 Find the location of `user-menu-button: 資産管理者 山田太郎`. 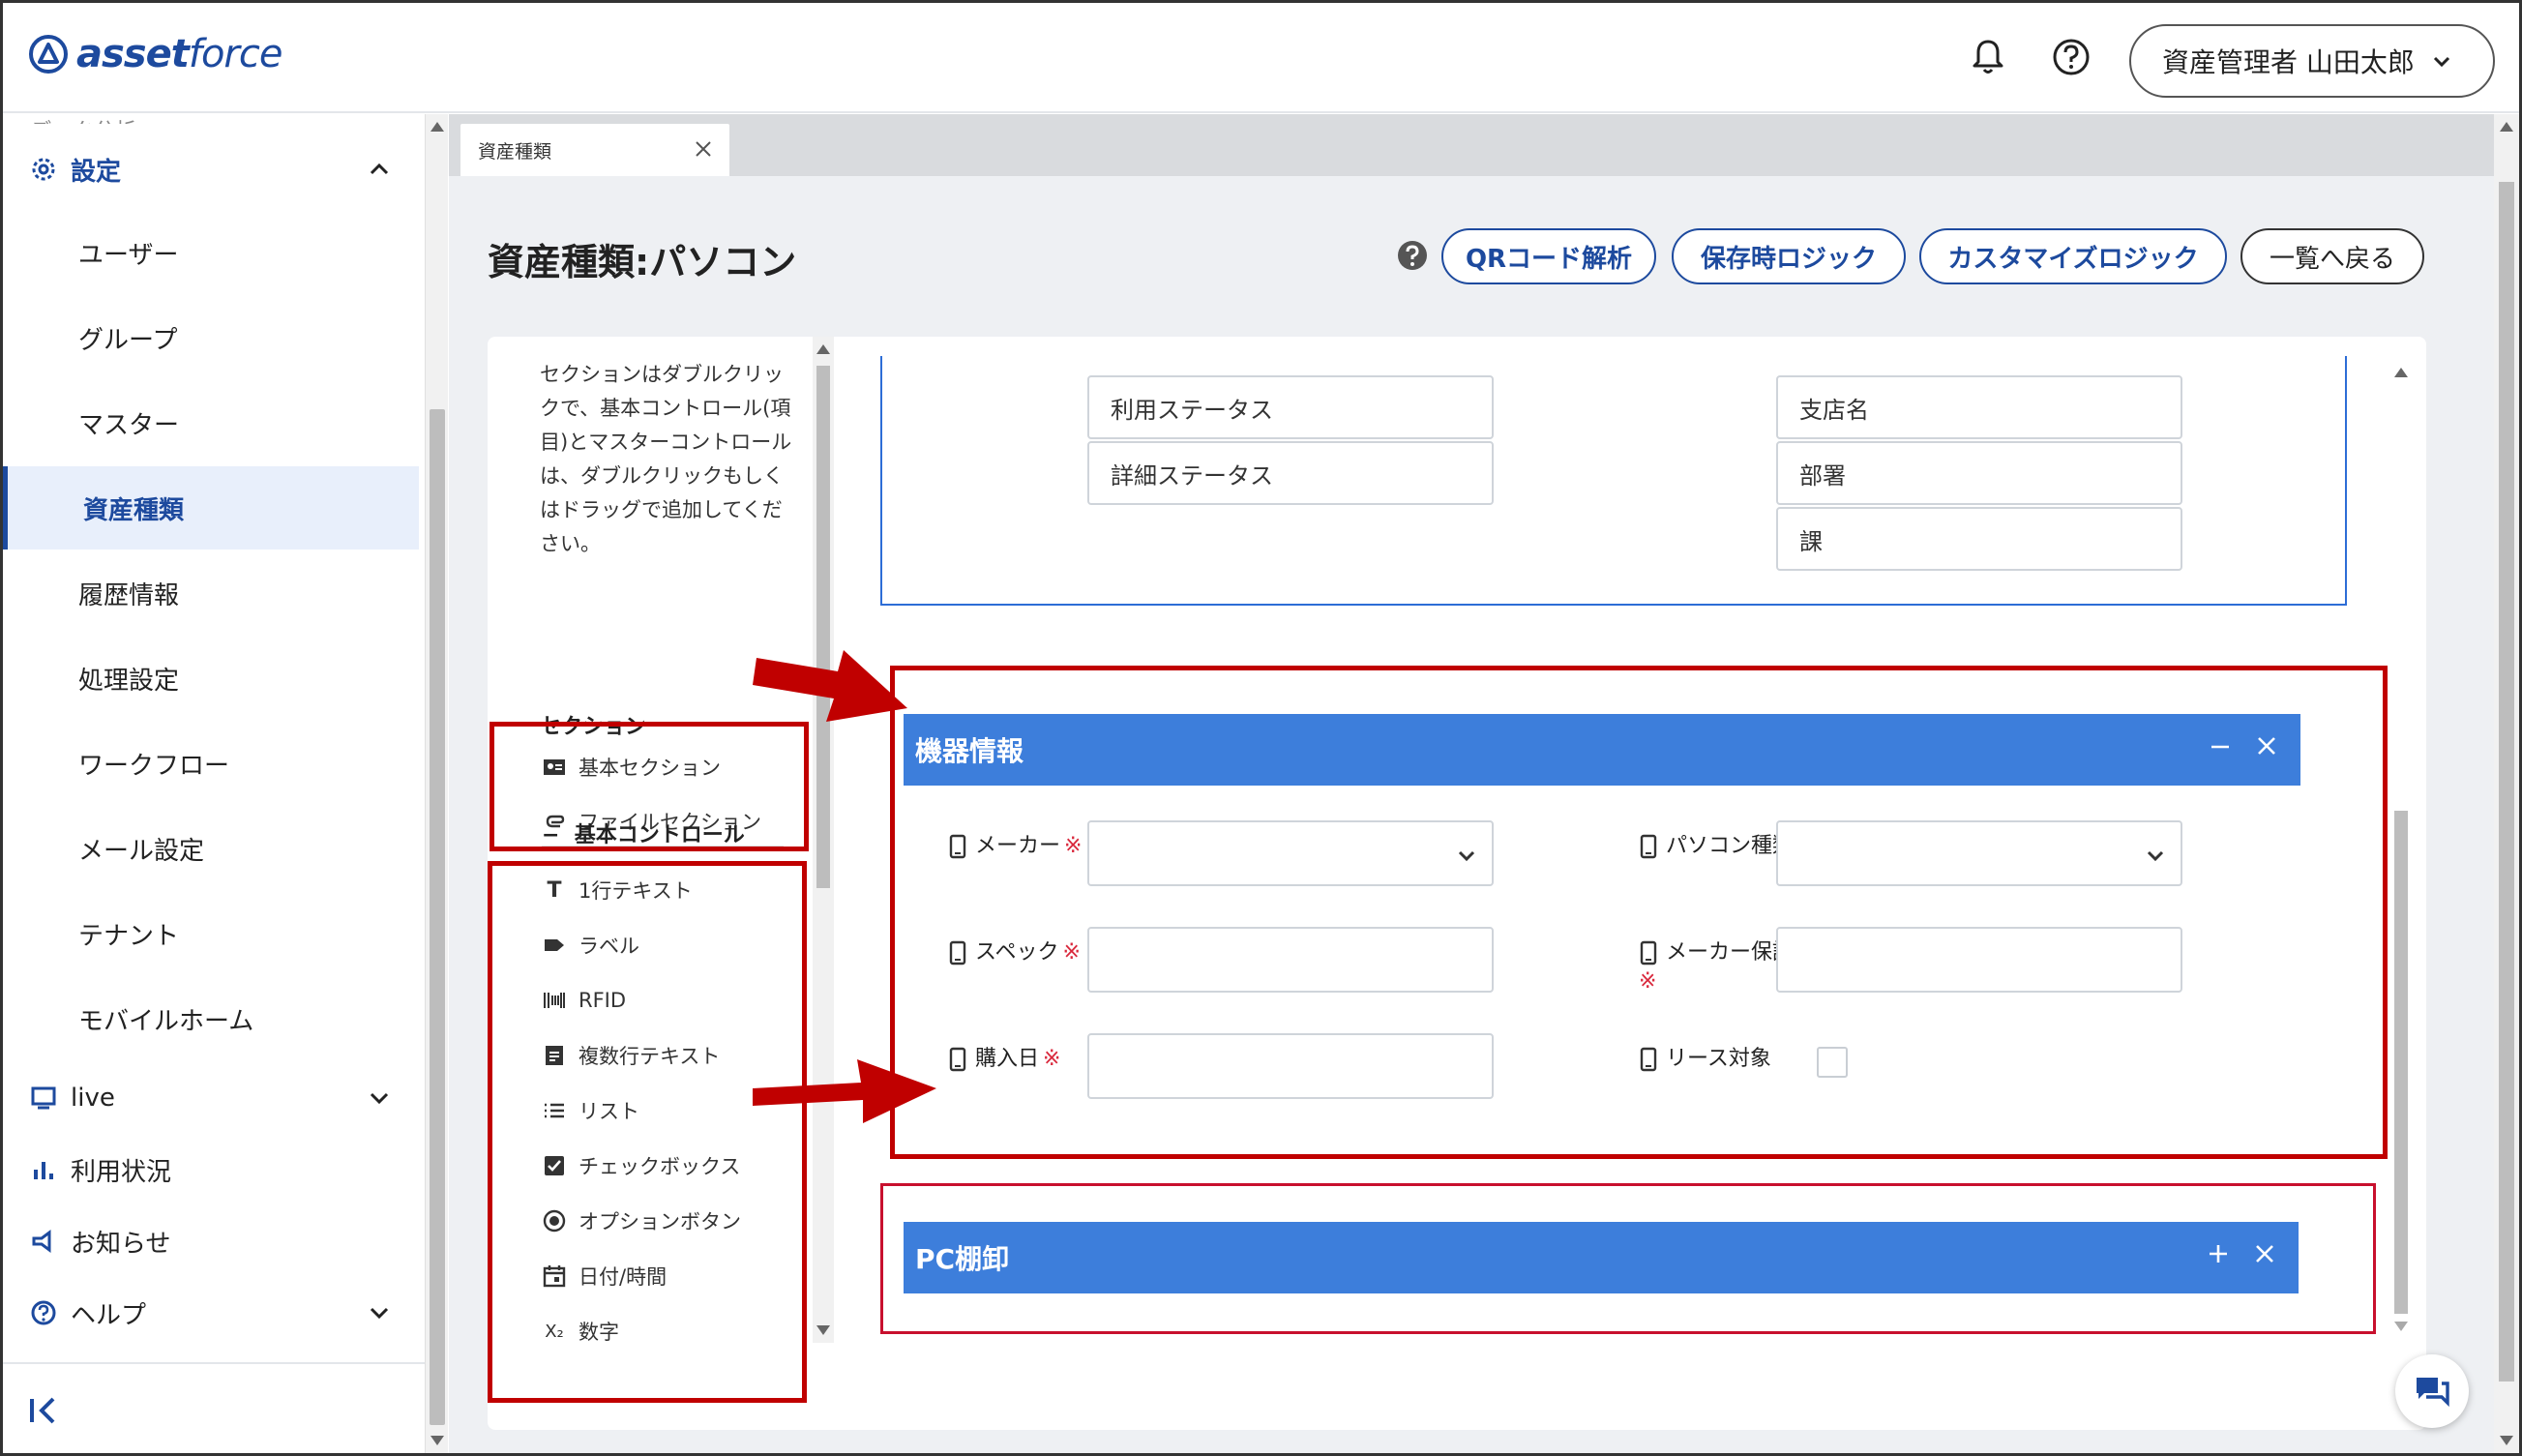

user-menu-button: 資産管理者 山田太郎 is located at coordinates (2312, 61).